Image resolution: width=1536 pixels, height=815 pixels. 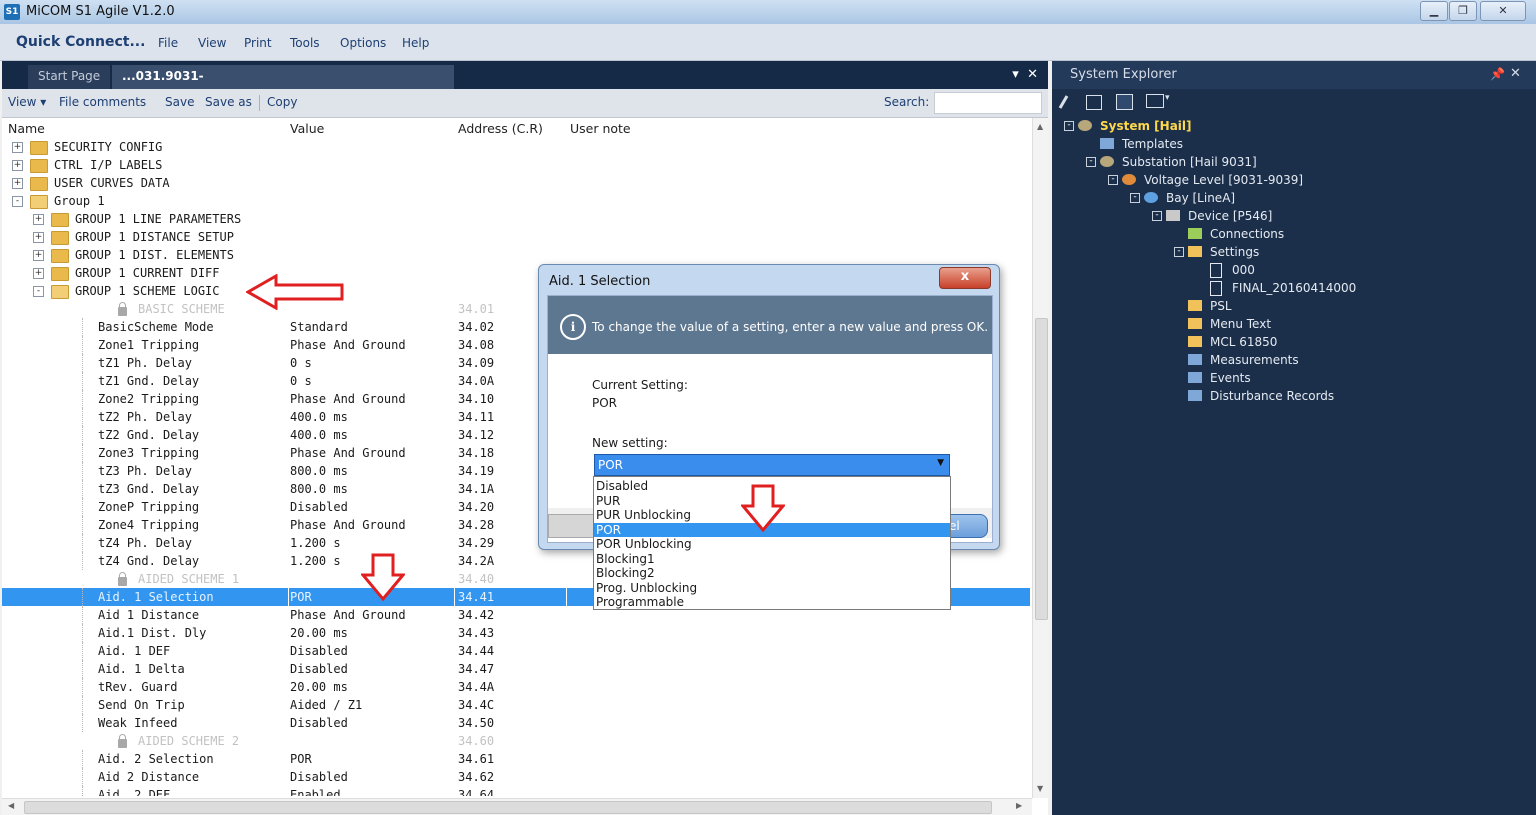 What do you see at coordinates (295, 292) in the screenshot?
I see `annotation-arrow-left` at bounding box center [295, 292].